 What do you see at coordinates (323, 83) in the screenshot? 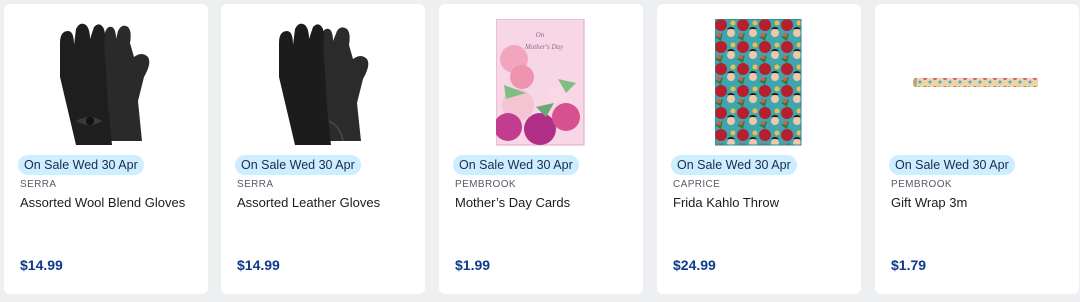
I see `leather-gloves-image` at bounding box center [323, 83].